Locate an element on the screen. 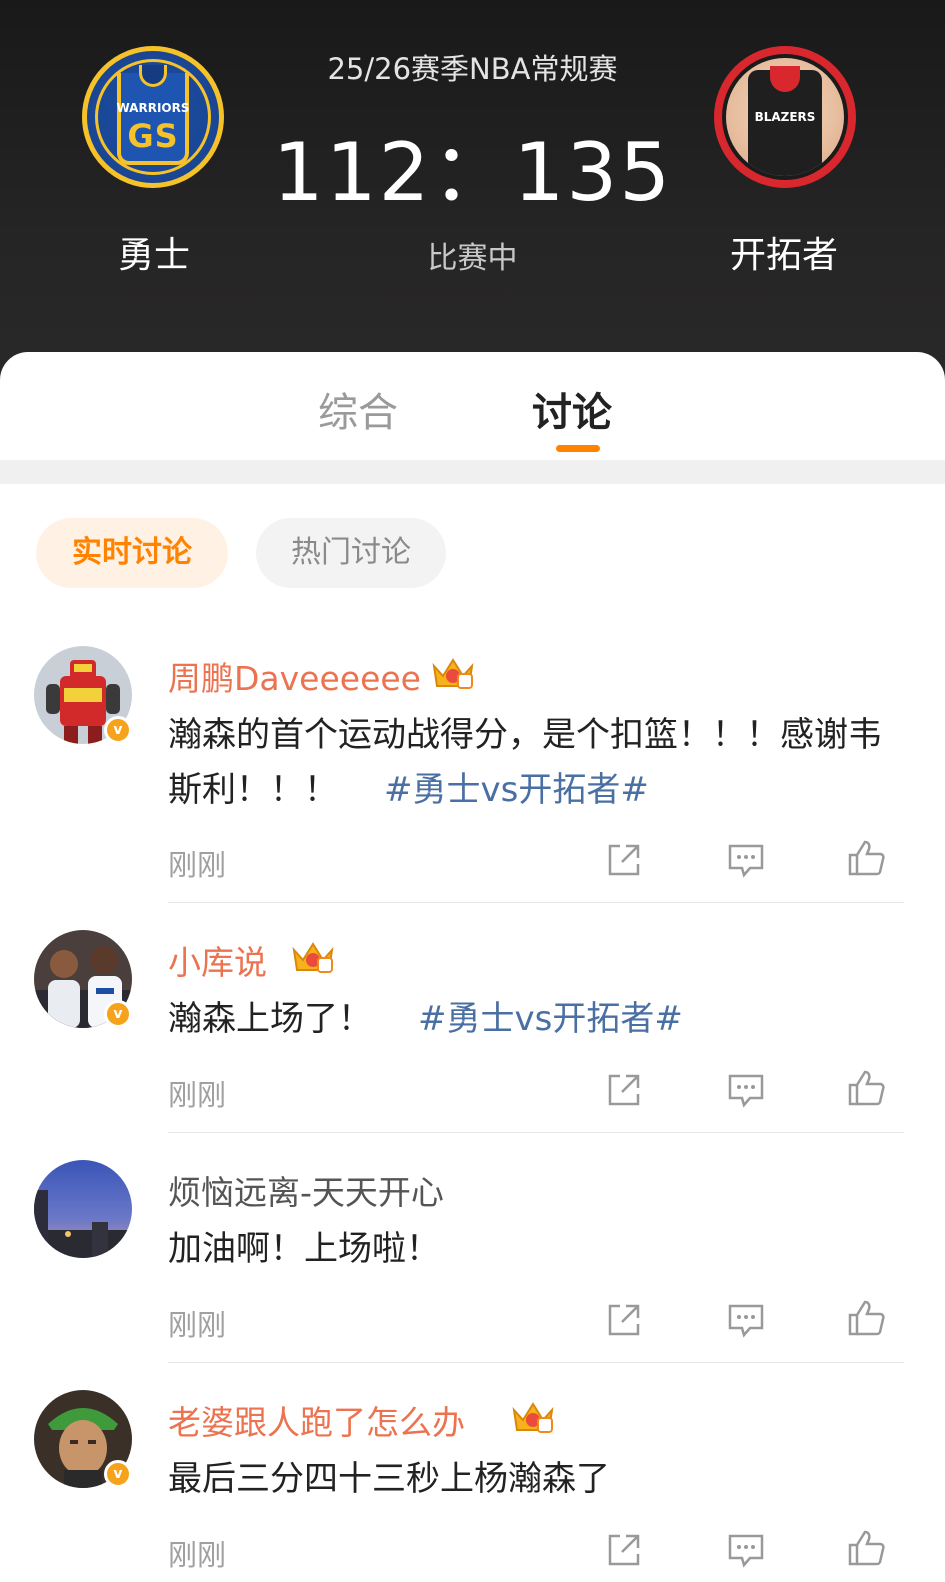 Image resolution: width=945 pixels, height=1582 pixels. post-content: 加油啊！上场啦！ is located at coordinates (304, 1249).